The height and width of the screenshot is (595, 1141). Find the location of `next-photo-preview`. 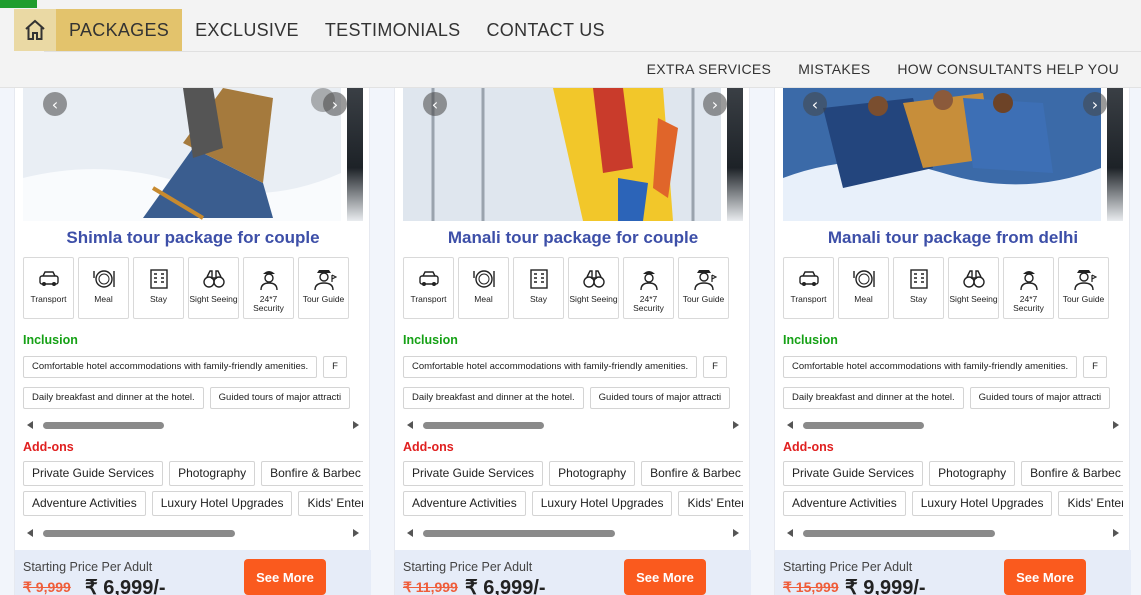

next-photo-preview is located at coordinates (355, 154).